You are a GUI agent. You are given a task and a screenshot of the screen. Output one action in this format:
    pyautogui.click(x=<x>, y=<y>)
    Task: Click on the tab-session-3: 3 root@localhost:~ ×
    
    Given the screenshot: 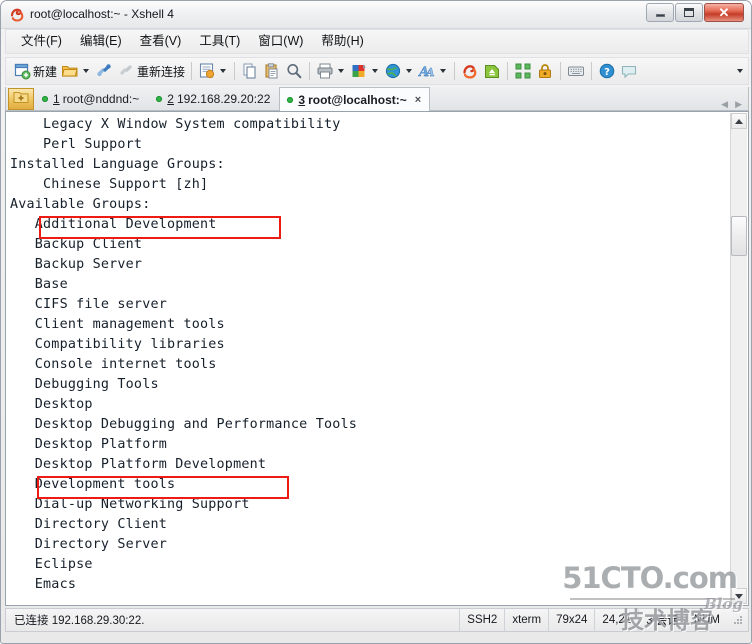 What is the action you would take?
    pyautogui.click(x=355, y=99)
    